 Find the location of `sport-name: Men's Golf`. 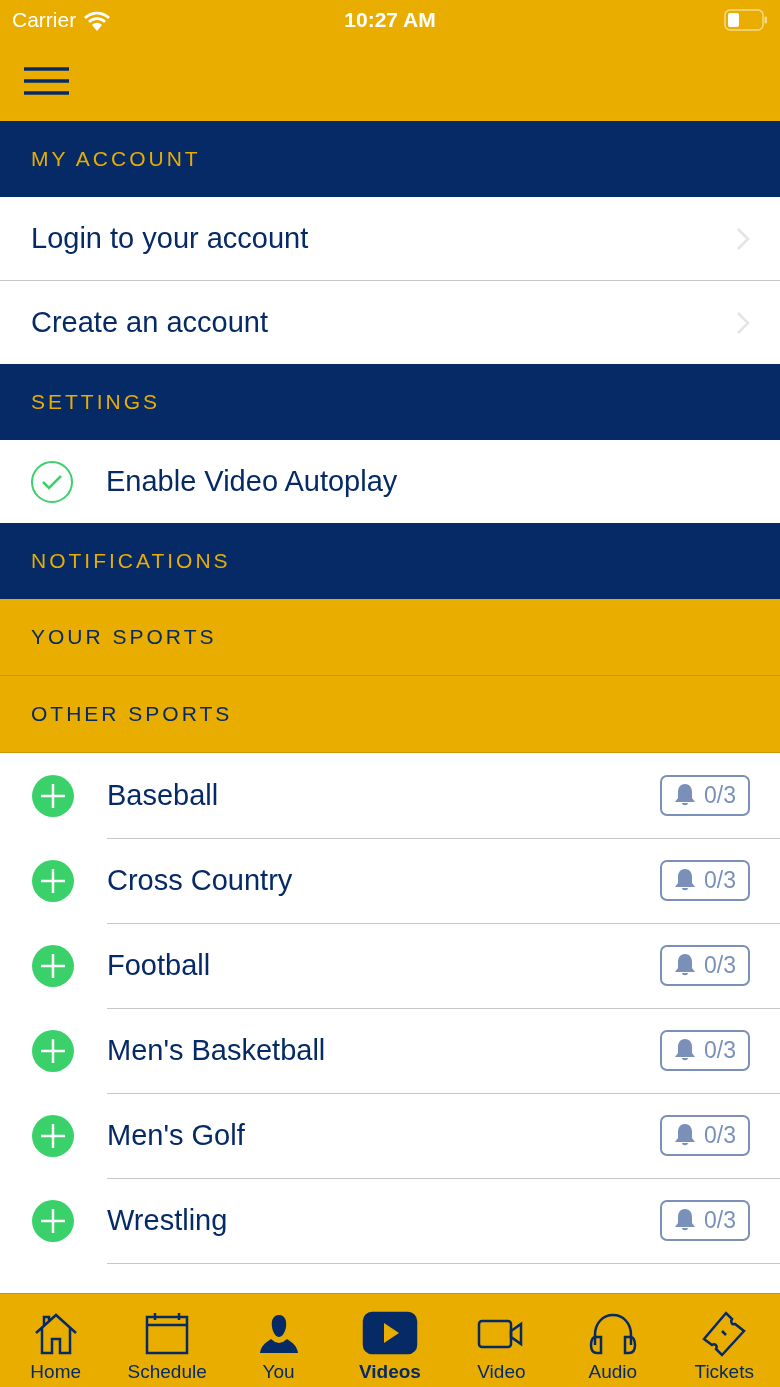

sport-name: Men's Golf is located at coordinates (176, 1135).